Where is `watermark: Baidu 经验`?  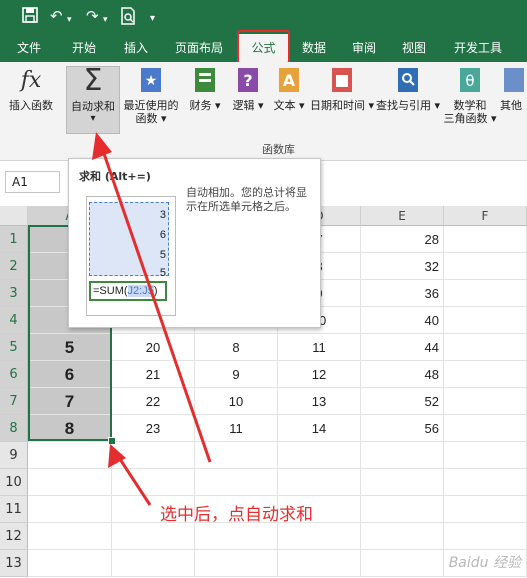 watermark: Baidu 经验 is located at coordinates (484, 563).